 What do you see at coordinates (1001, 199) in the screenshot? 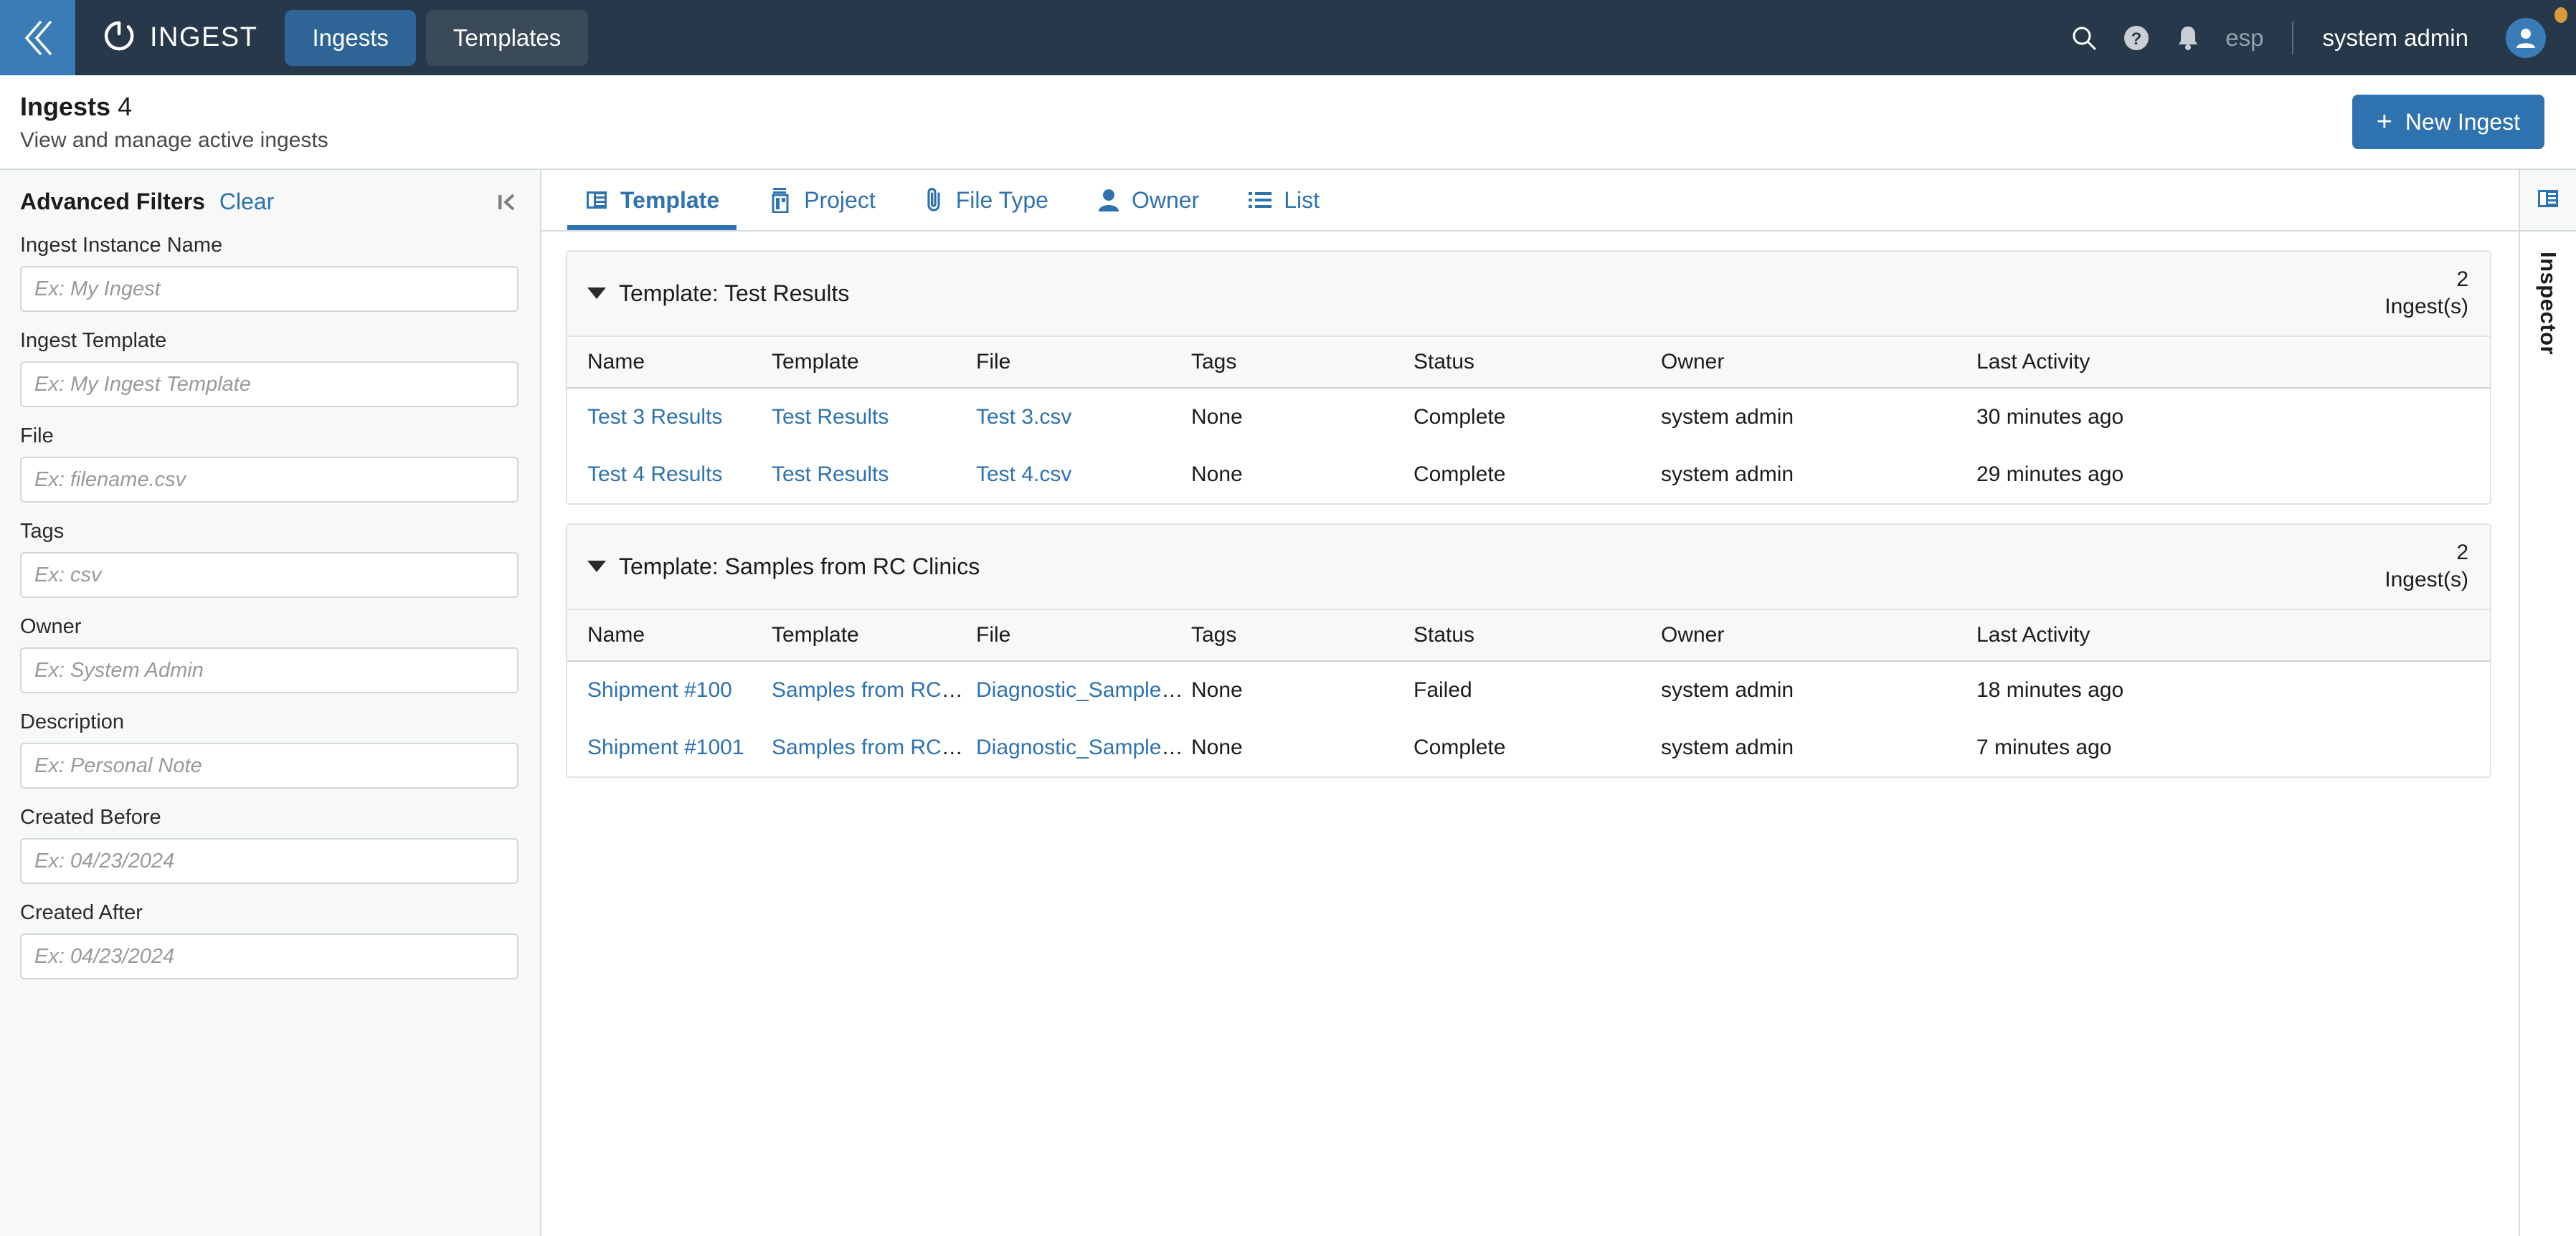
I see `tab-label: File Type` at bounding box center [1001, 199].